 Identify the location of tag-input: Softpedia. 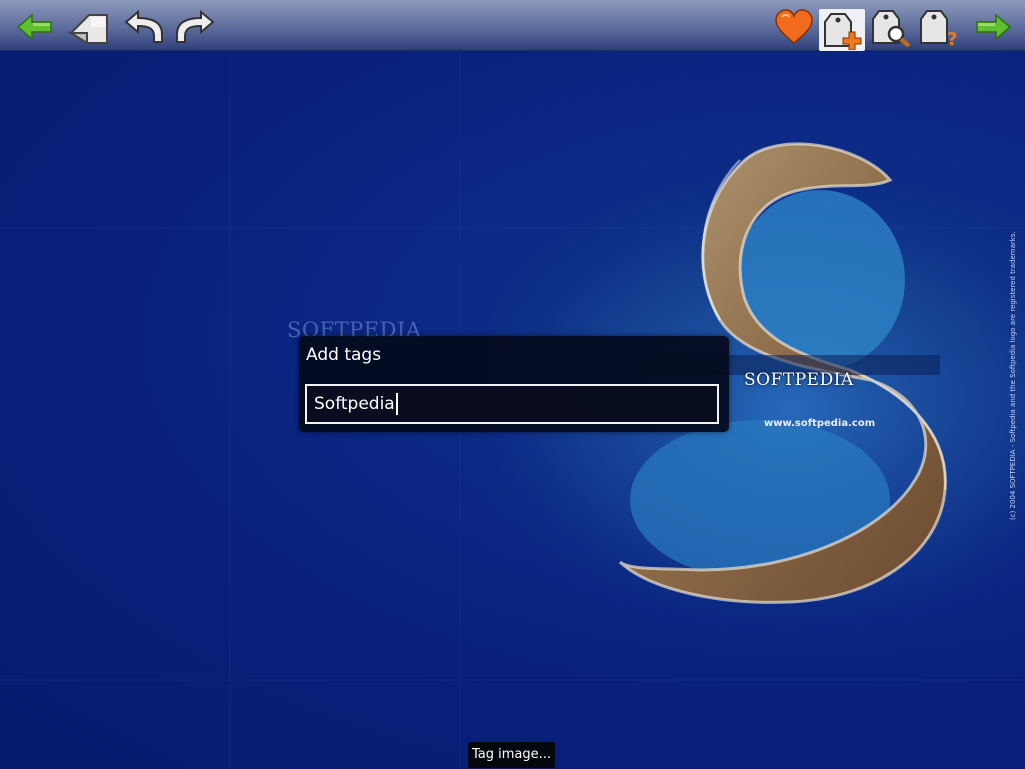
(512, 404).